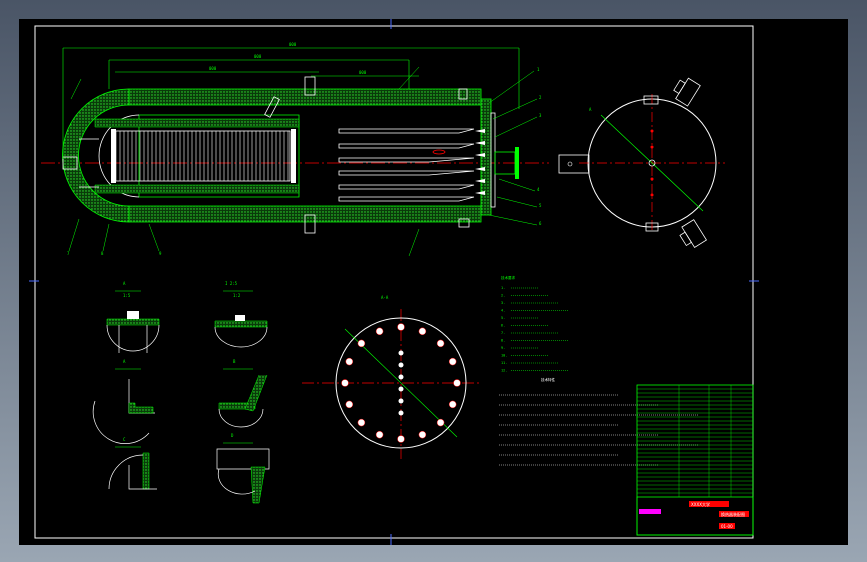  What do you see at coordinates (503, 318) in the screenshot?
I see `note-item: 5.` at bounding box center [503, 318].